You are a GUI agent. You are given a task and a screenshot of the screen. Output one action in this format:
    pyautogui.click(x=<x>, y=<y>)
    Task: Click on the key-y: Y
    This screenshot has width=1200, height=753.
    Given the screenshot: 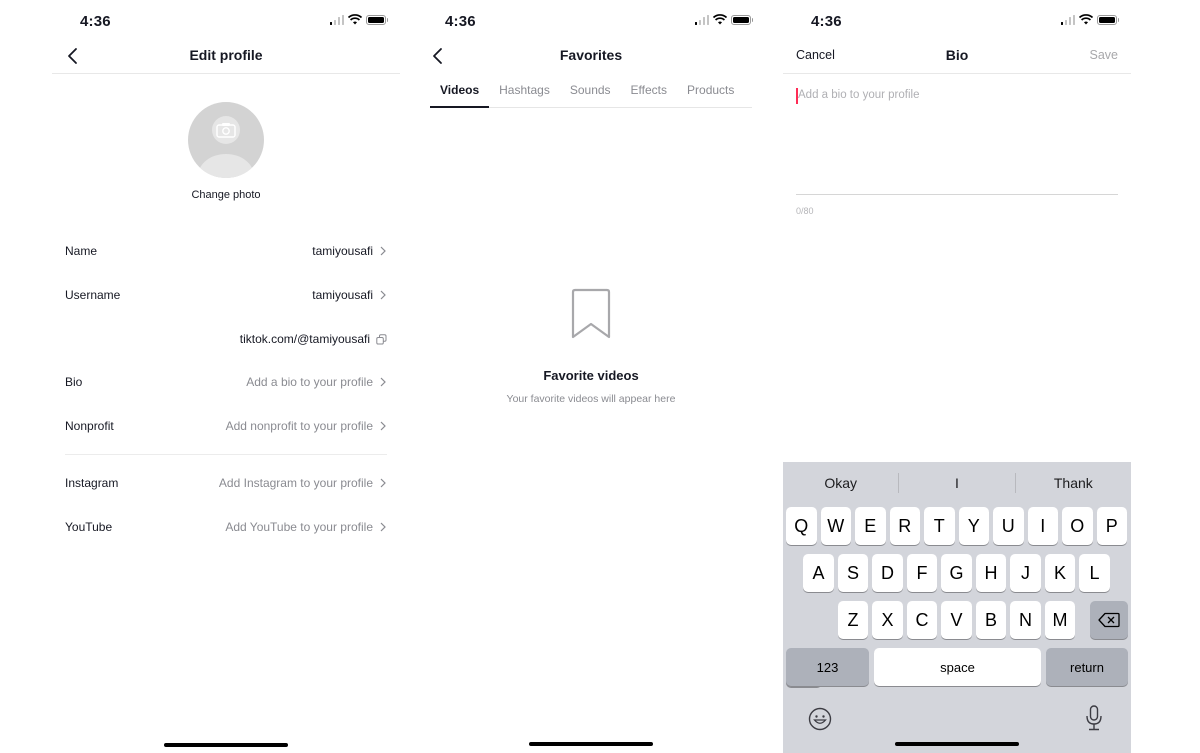 What is the action you would take?
    pyautogui.click(x=973, y=526)
    